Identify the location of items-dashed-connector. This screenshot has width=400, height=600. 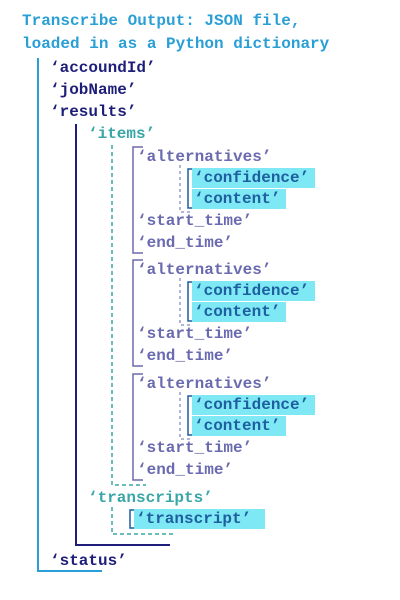
(128, 315).